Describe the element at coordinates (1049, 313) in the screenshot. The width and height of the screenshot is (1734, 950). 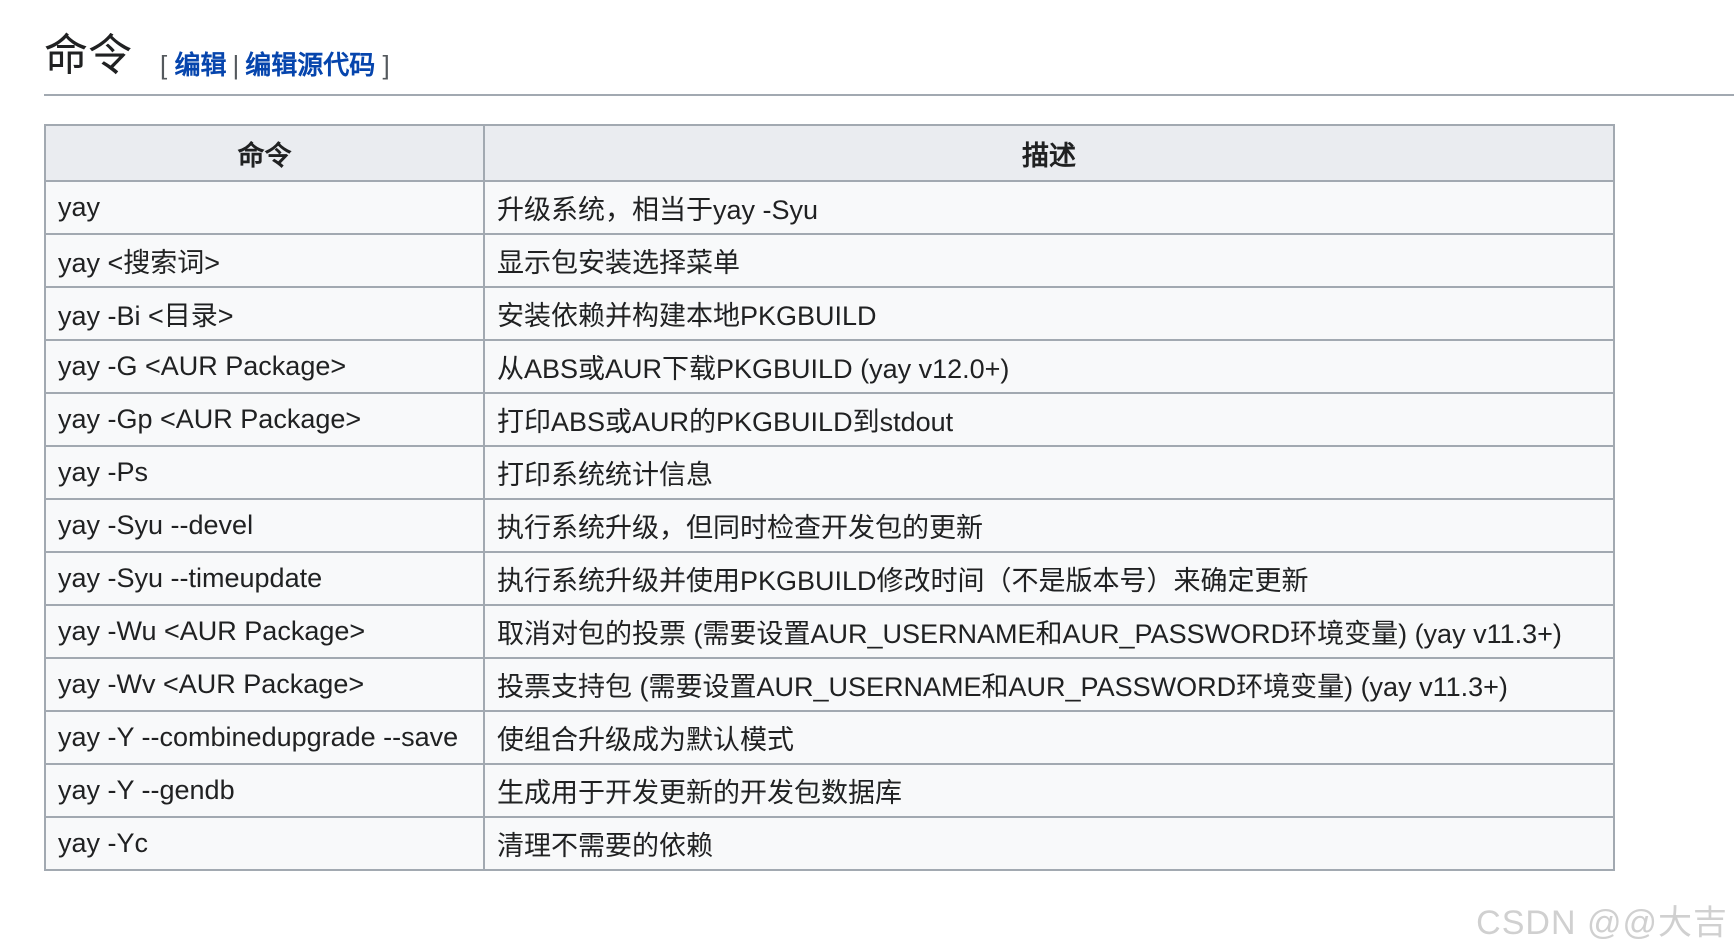
I see `description-cell: 安装依赖并构建本地PKGBUILD` at that location.